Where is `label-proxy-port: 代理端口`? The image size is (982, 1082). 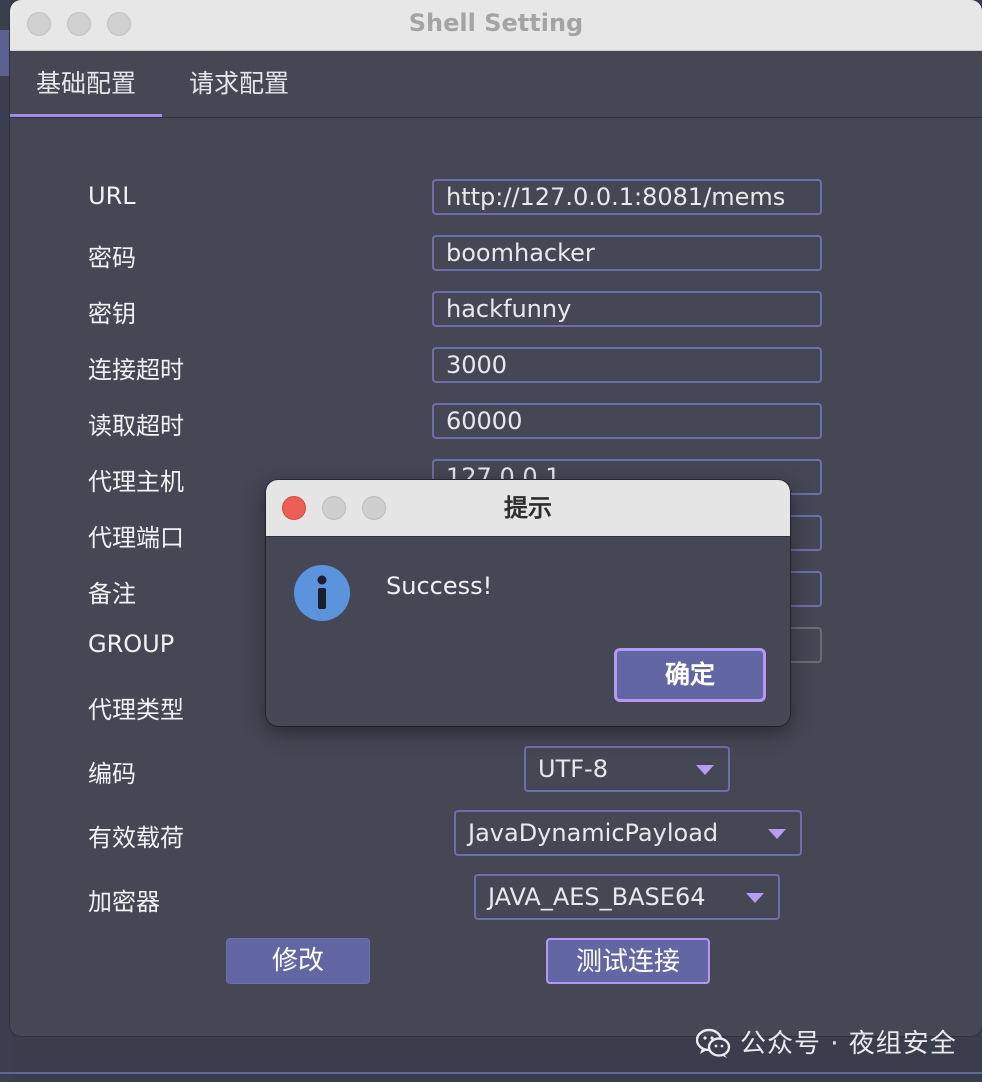
label-proxy-port: 代理端口 is located at coordinates (136, 538).